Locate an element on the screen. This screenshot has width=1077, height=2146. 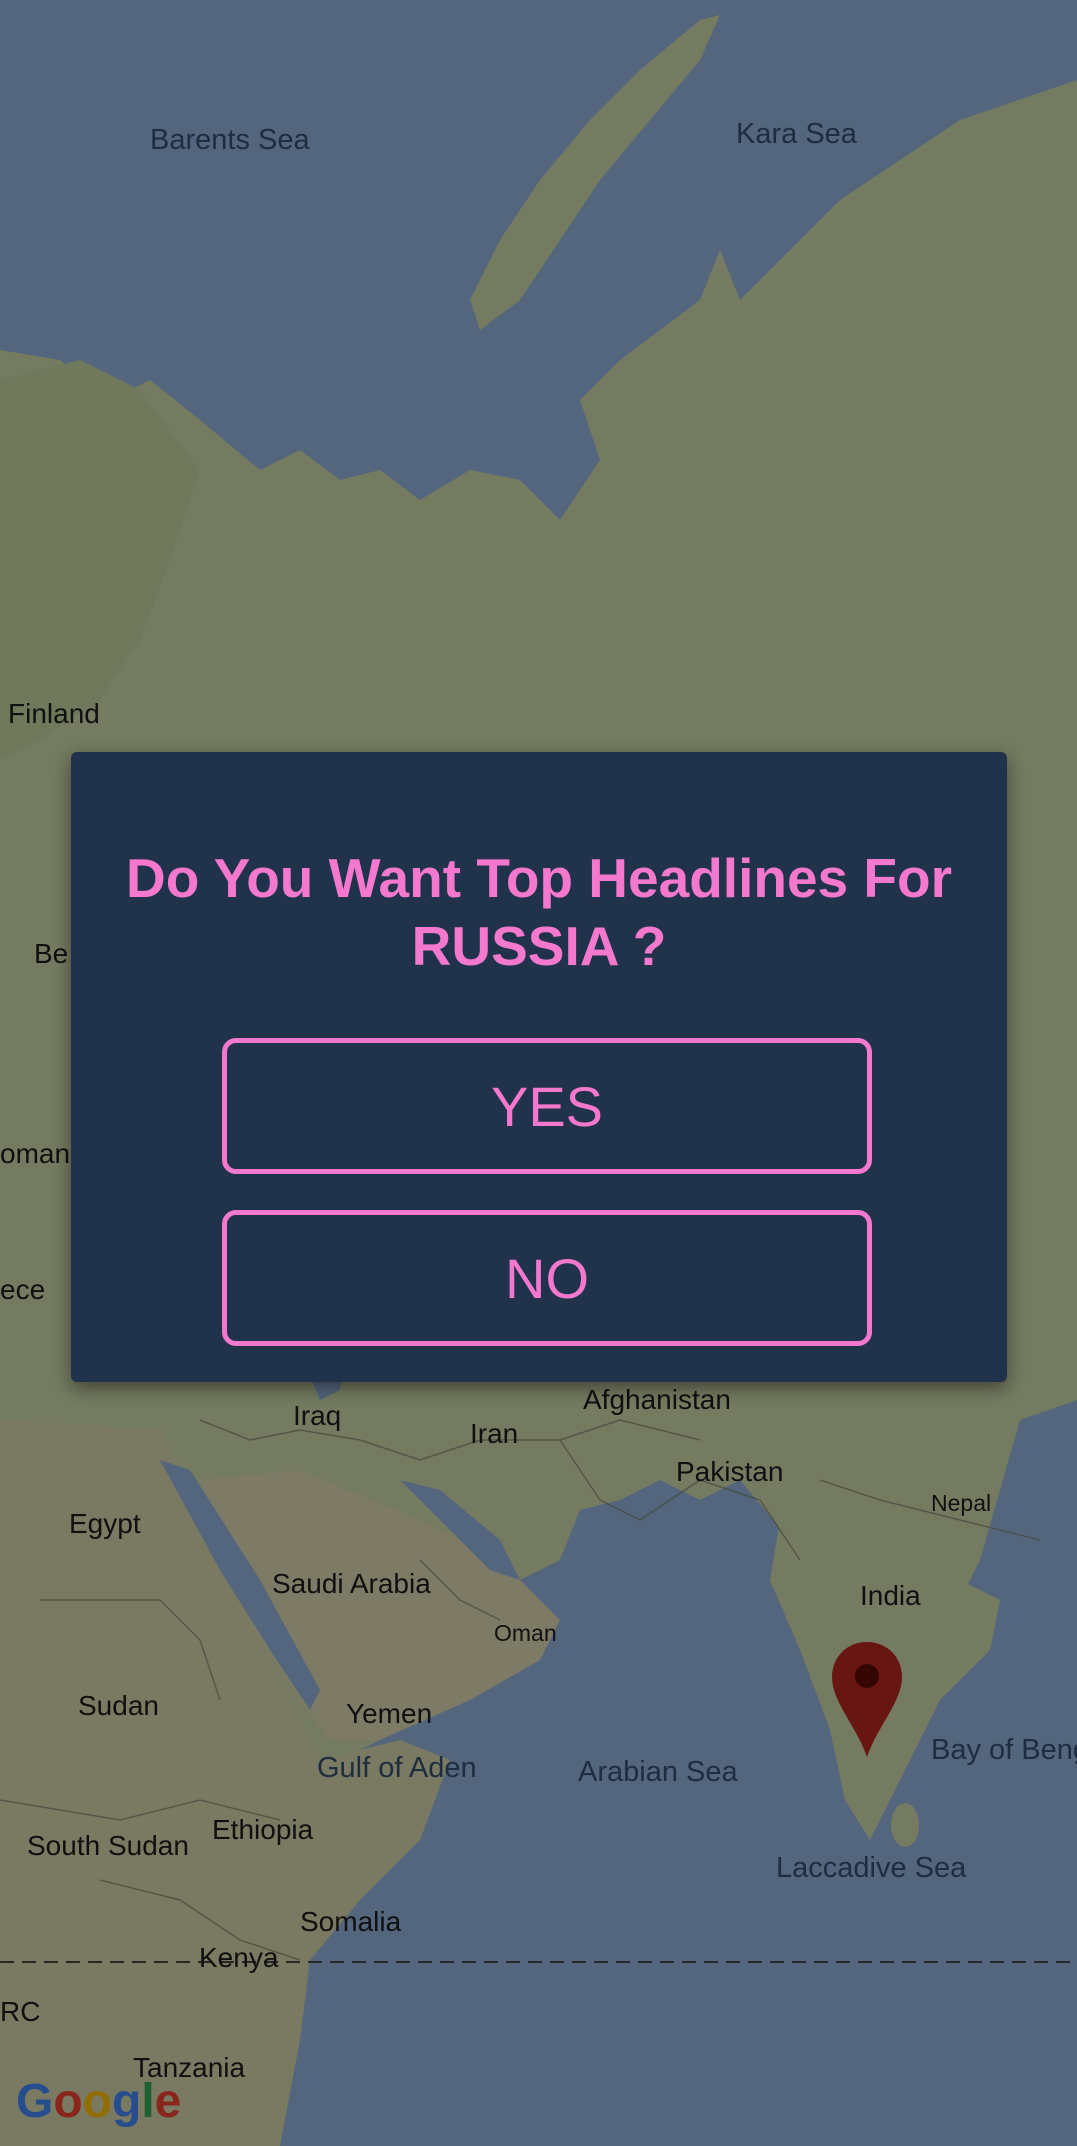
dialog-title: Do You Want Top Headlines For RUSSIA ? is located at coordinates (539, 912).